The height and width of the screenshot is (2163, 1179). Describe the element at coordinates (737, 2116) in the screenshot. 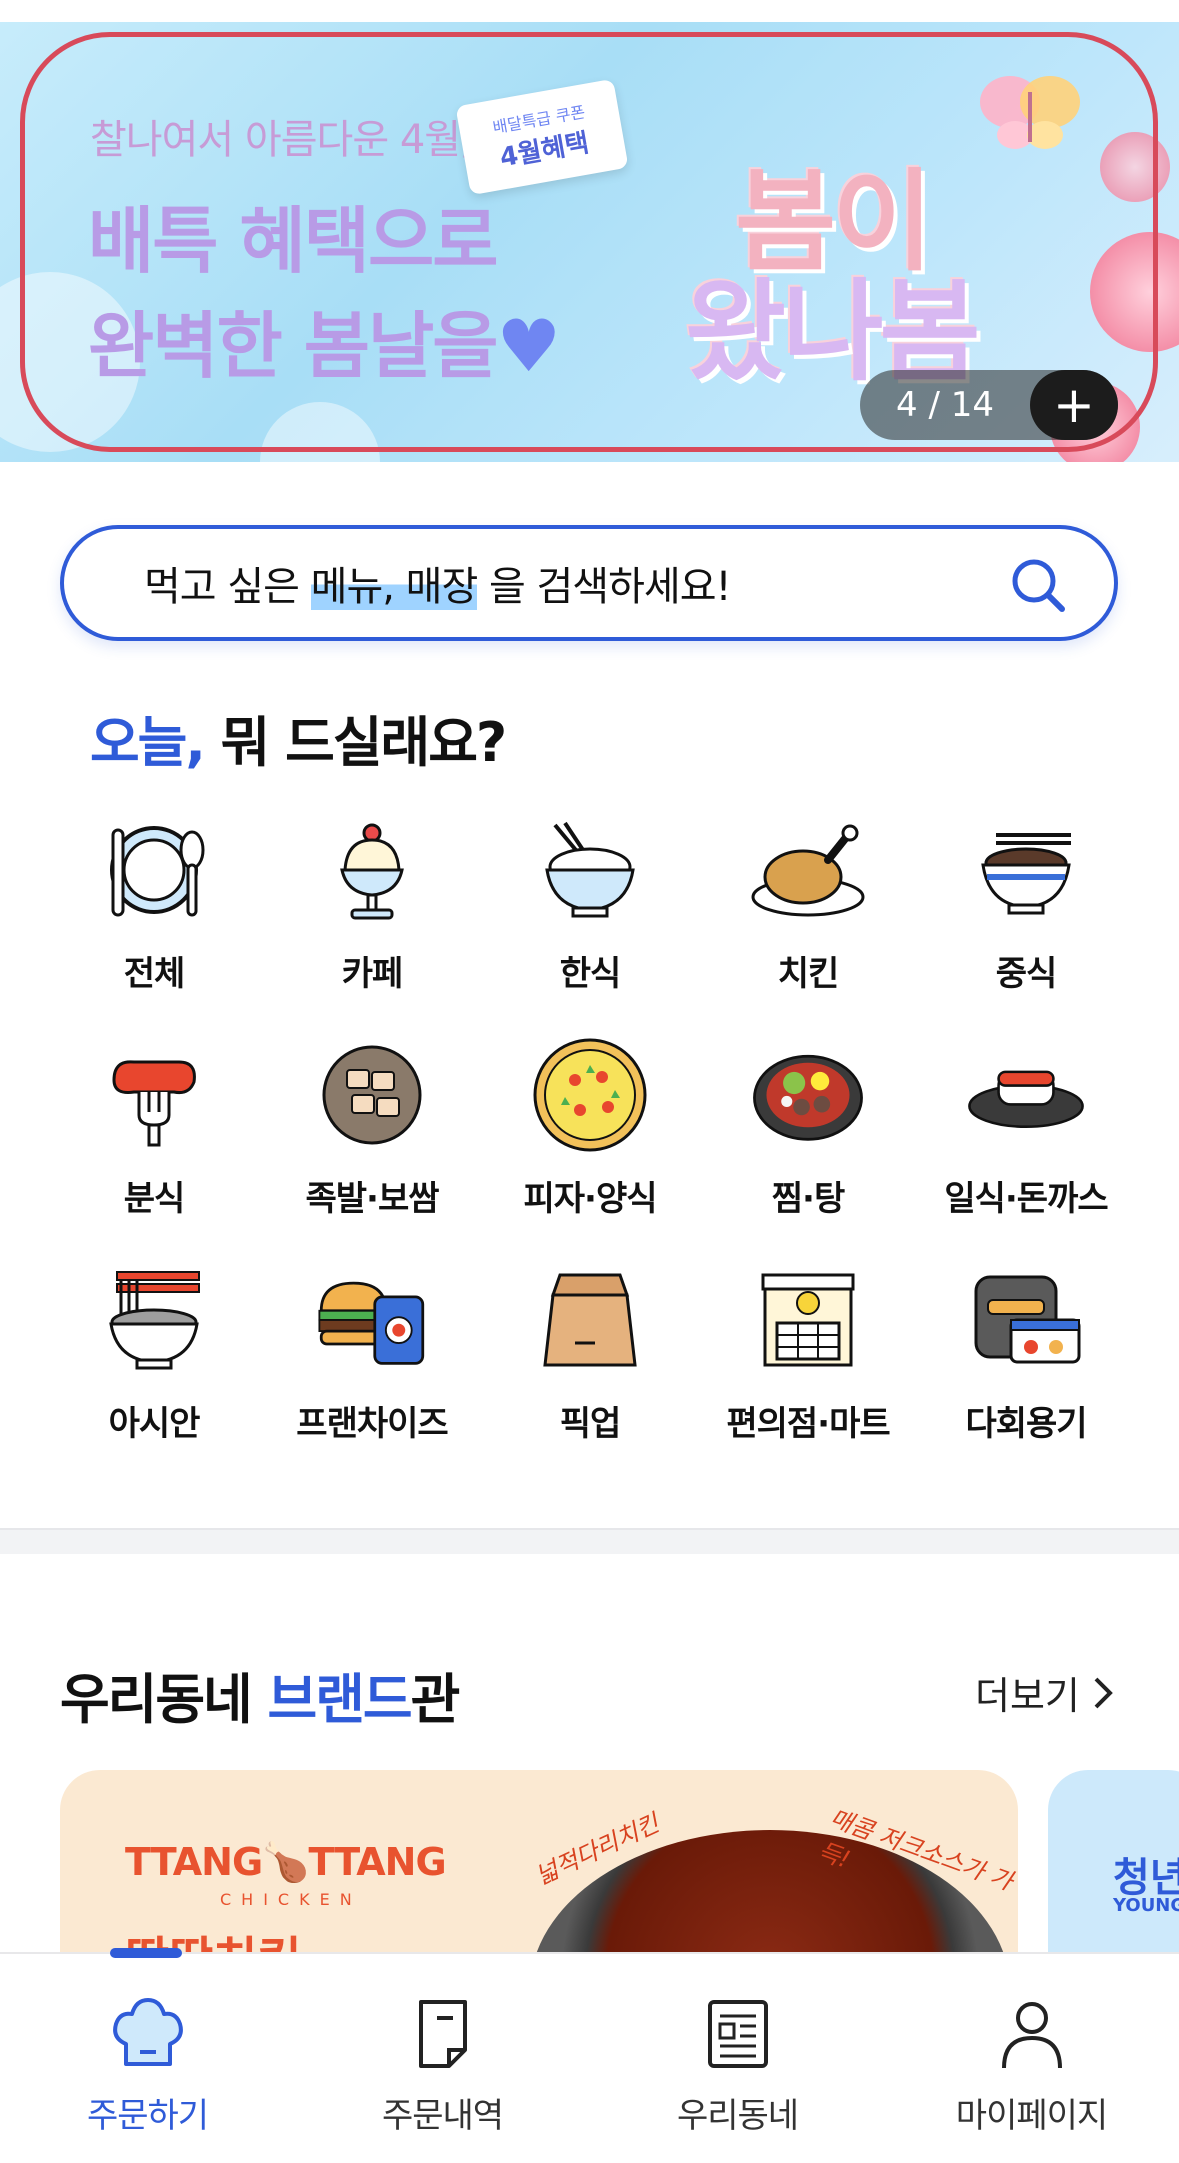

I see `nav-label: 우리동네` at that location.